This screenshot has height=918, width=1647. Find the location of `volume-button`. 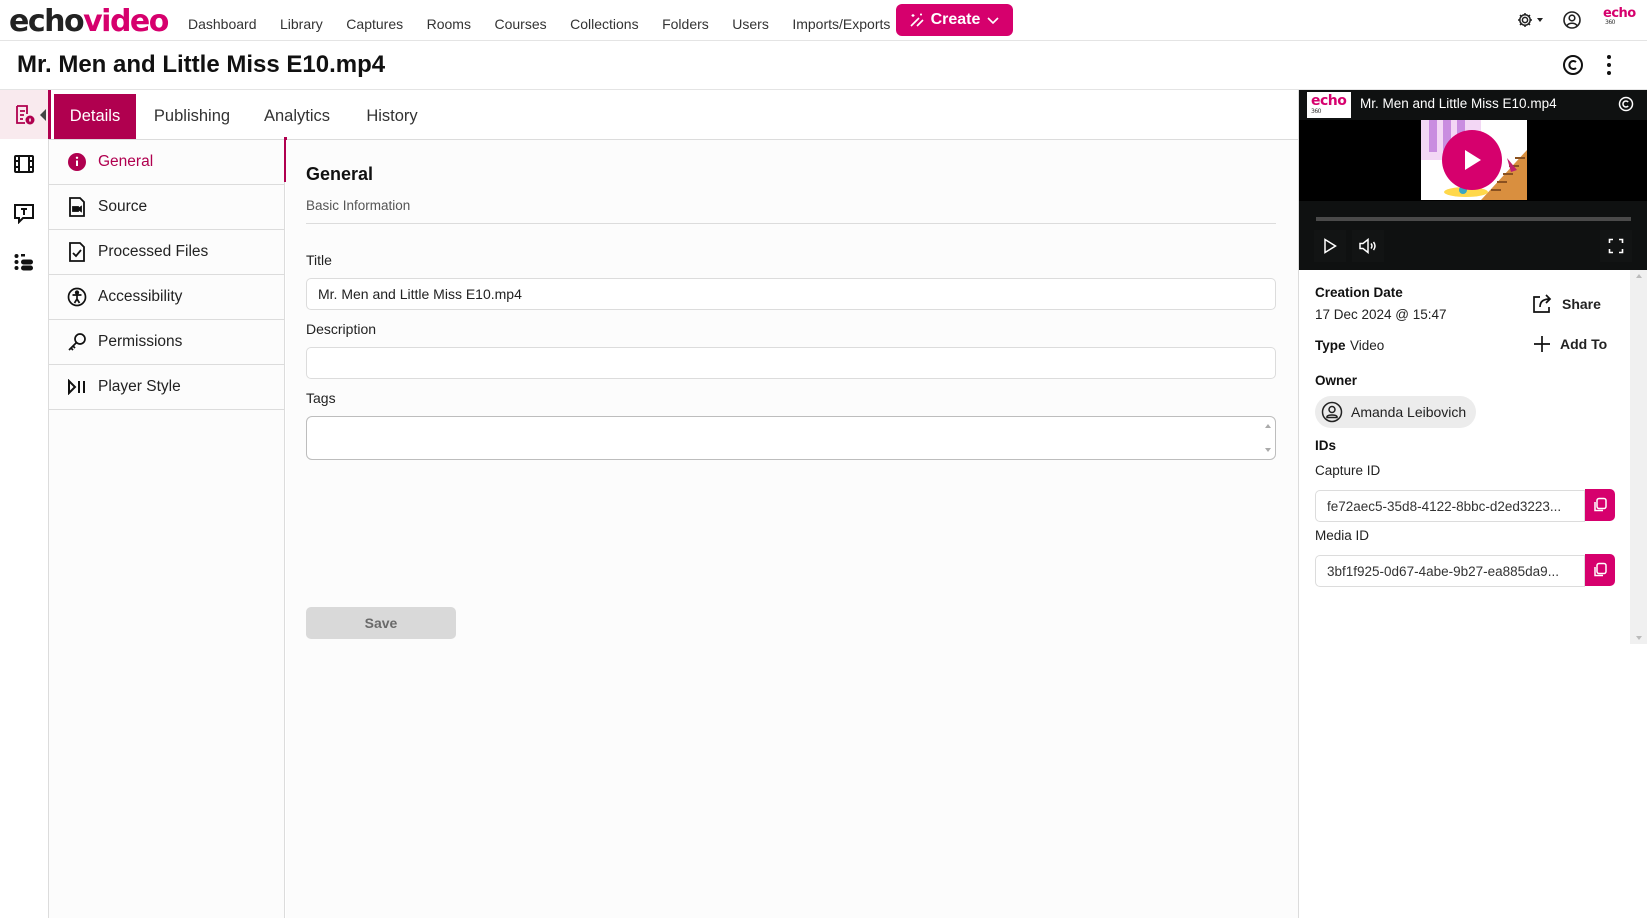

volume-button is located at coordinates (1368, 246).